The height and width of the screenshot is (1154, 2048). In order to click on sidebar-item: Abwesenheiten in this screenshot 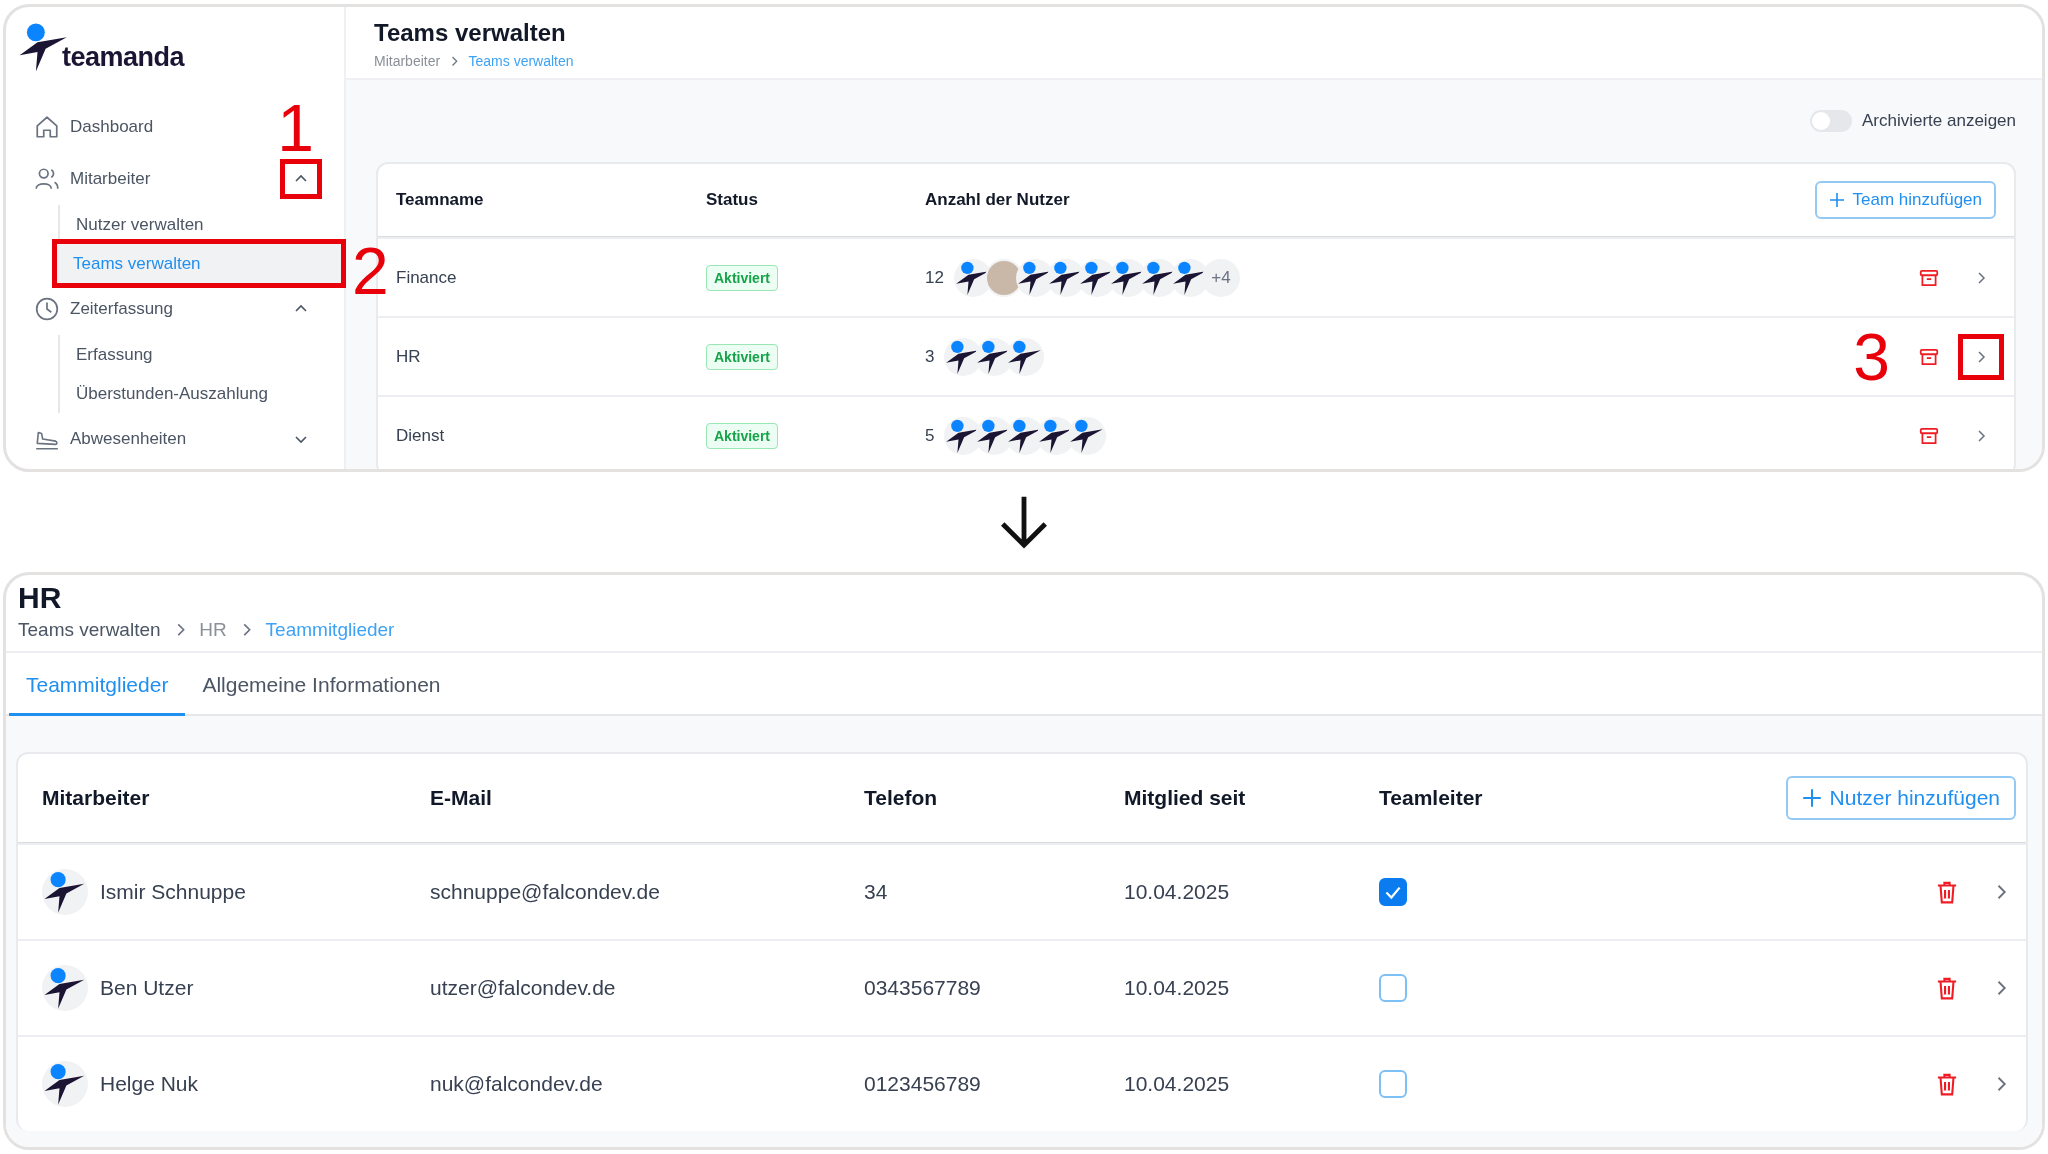, I will do `click(102, 439)`.